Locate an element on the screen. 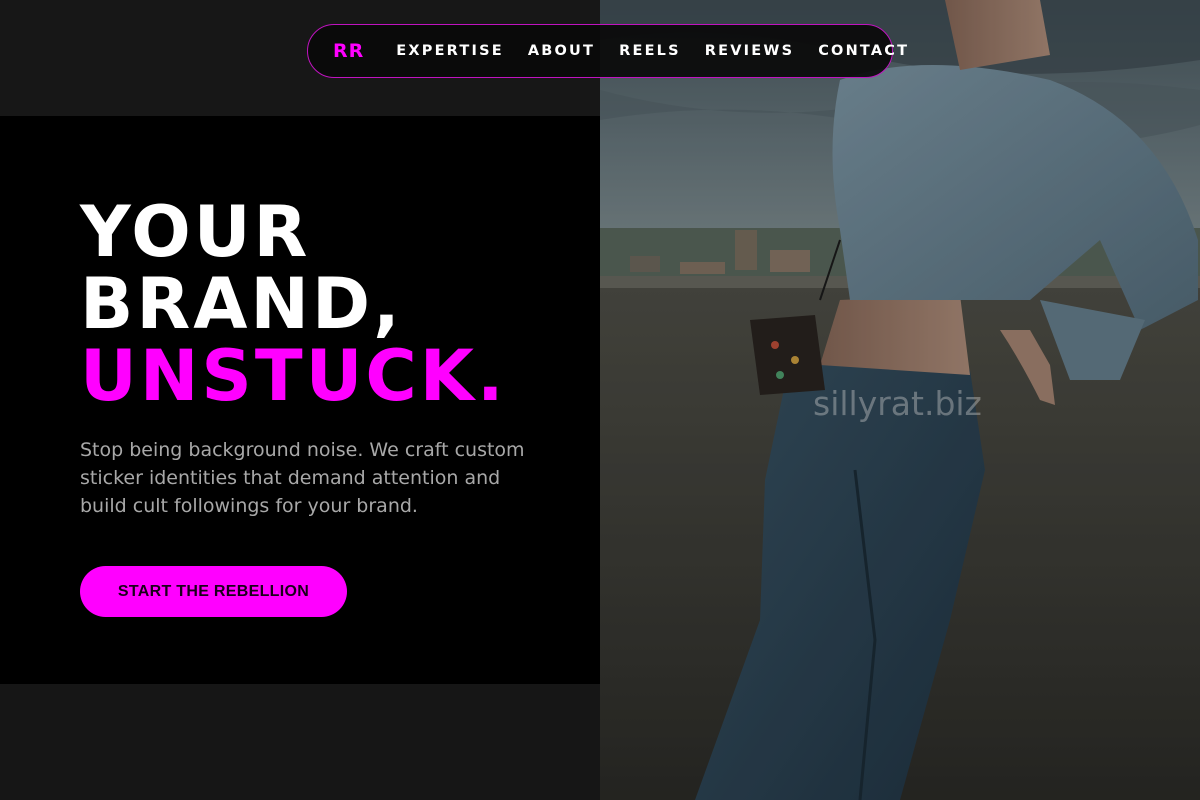  nav-link-reviews: REVIEWS is located at coordinates (749, 51).